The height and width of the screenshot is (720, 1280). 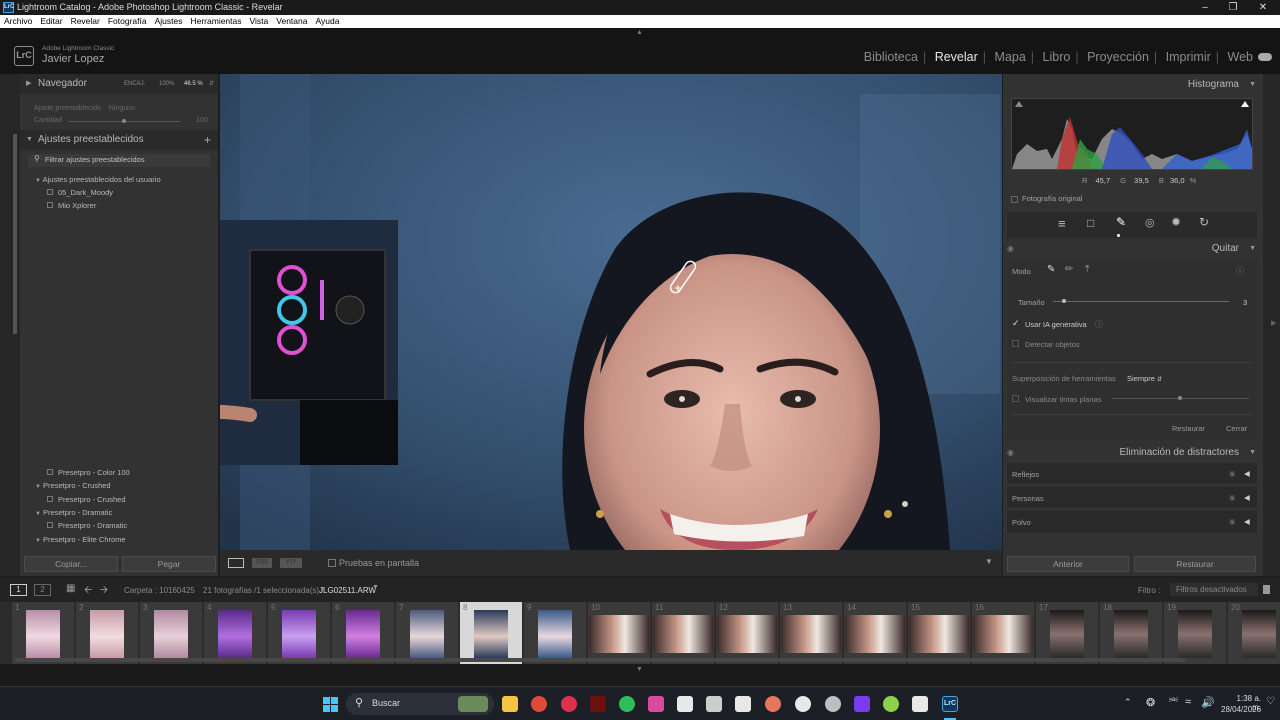 What do you see at coordinates (1236, 428) in the screenshot?
I see `remove-close-button: Cerrar` at bounding box center [1236, 428].